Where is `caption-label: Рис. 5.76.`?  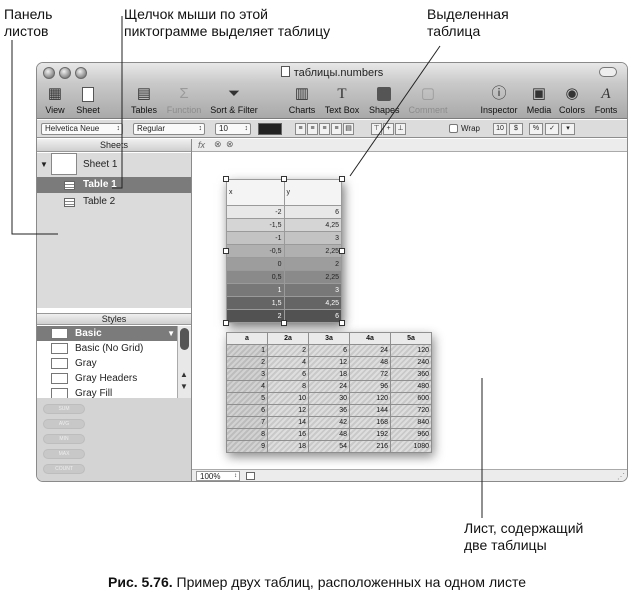 caption-label: Рис. 5.76. is located at coordinates (140, 582).